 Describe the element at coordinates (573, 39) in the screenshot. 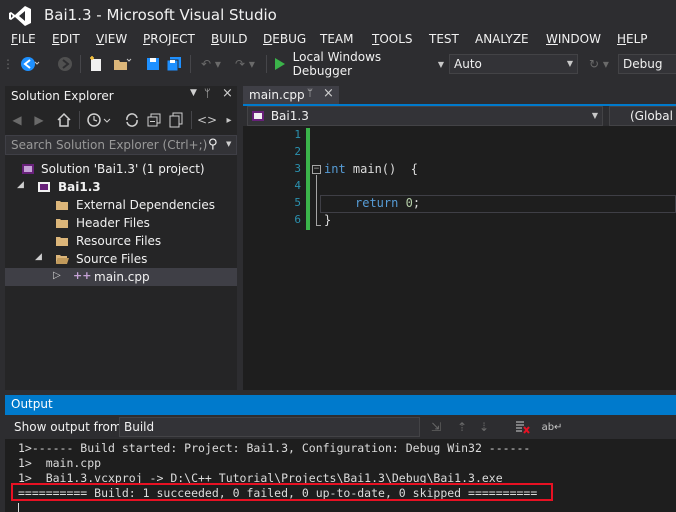

I see `menu-window: WINDOW` at that location.